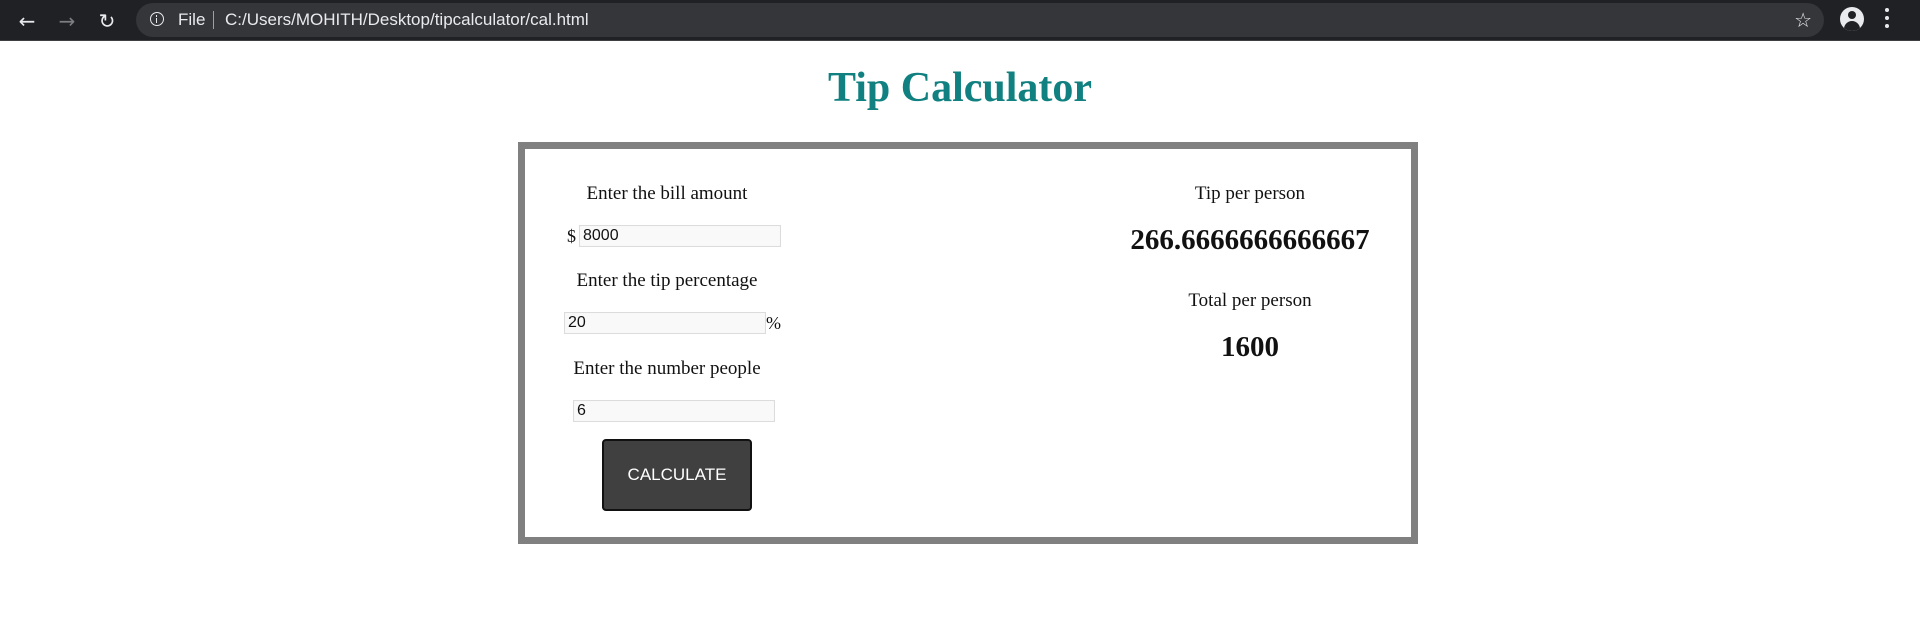 Image resolution: width=1920 pixels, height=639 pixels. What do you see at coordinates (667, 368) in the screenshot?
I see `people-count-label: Enter the number people` at bounding box center [667, 368].